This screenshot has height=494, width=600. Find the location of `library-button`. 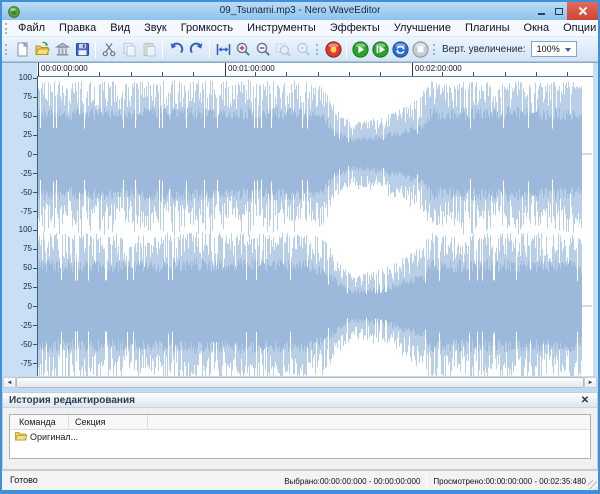

library-button is located at coordinates (62, 49).